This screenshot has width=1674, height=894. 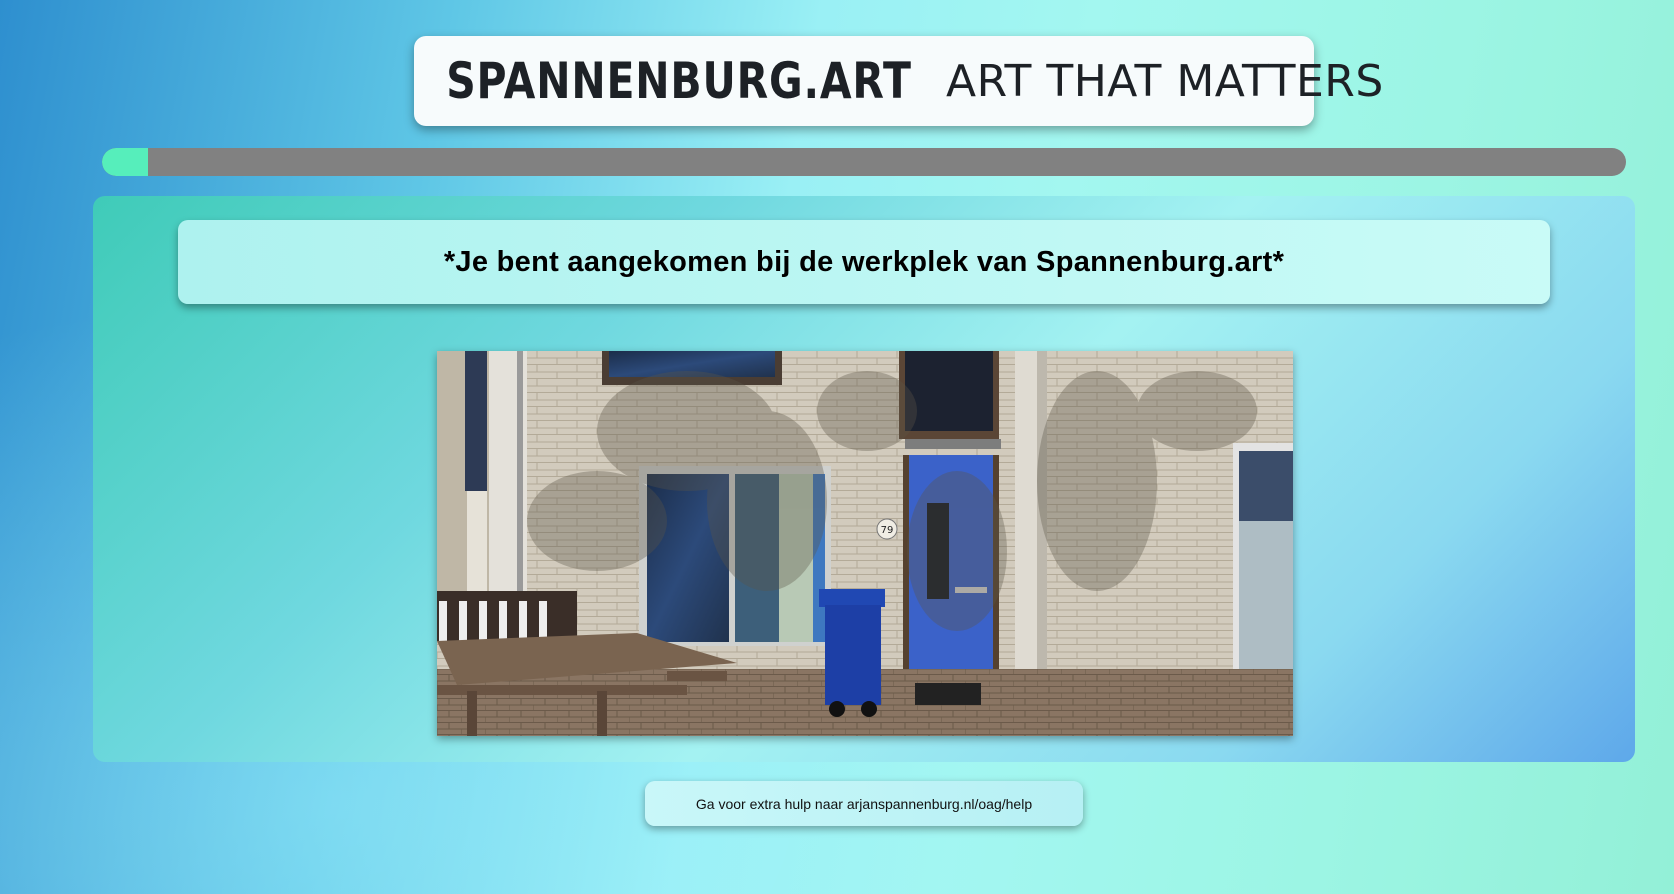 What do you see at coordinates (864, 162) in the screenshot?
I see `progress-bar` at bounding box center [864, 162].